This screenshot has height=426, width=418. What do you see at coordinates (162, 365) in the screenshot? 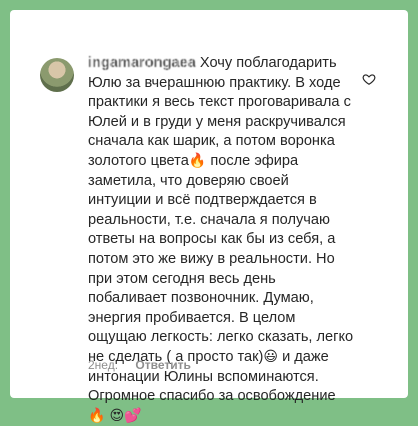
I see `reply-button: Ответить` at bounding box center [162, 365].